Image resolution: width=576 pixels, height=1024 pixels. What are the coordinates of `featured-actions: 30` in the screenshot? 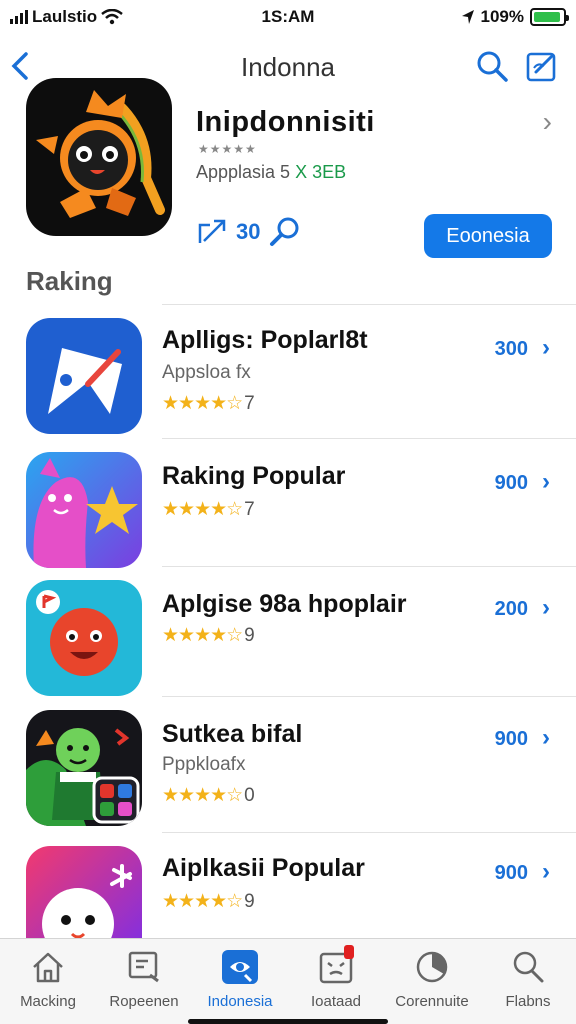 It's located at (249, 232).